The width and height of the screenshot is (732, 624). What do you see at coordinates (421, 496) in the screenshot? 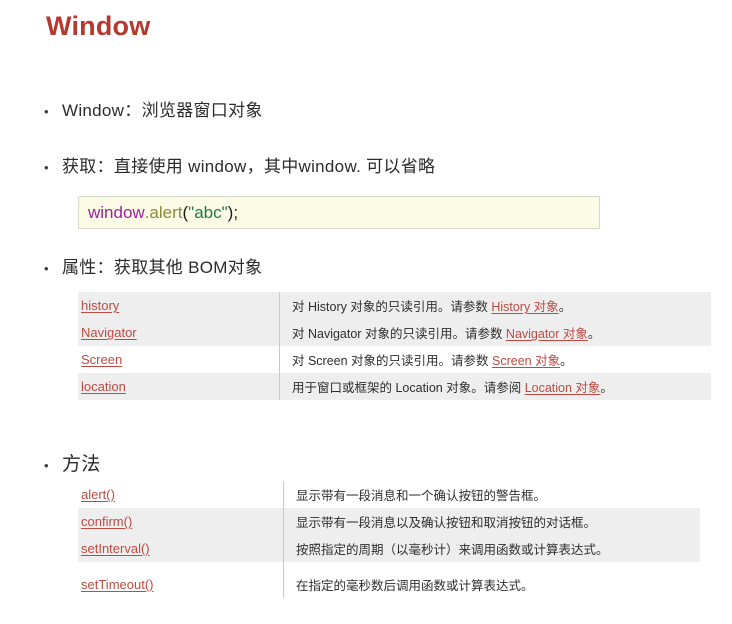
I see `method-desc-cell: 显示带有一段消息和一个确认按钮的警告框。` at bounding box center [421, 496].